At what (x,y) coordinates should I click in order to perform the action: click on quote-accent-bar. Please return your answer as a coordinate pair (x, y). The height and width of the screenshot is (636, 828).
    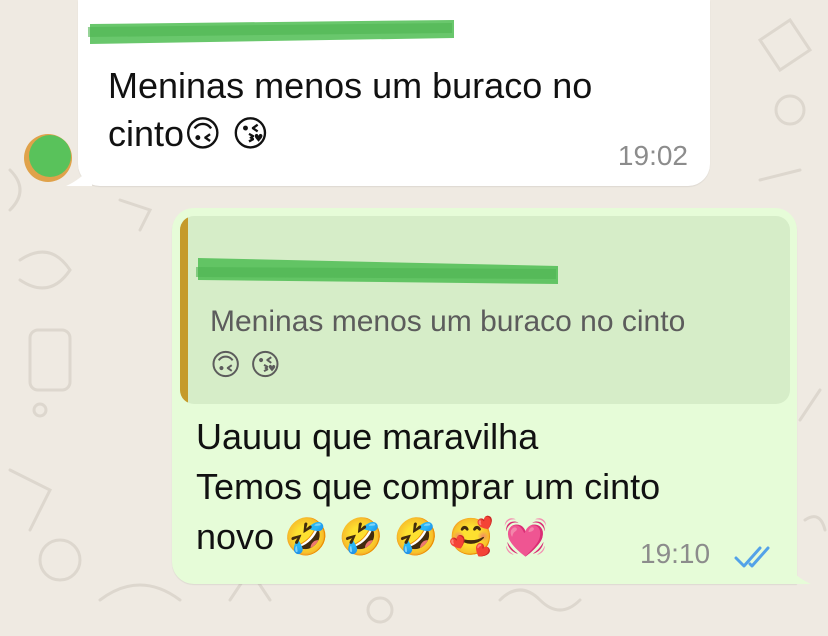
    Looking at the image, I should click on (184, 310).